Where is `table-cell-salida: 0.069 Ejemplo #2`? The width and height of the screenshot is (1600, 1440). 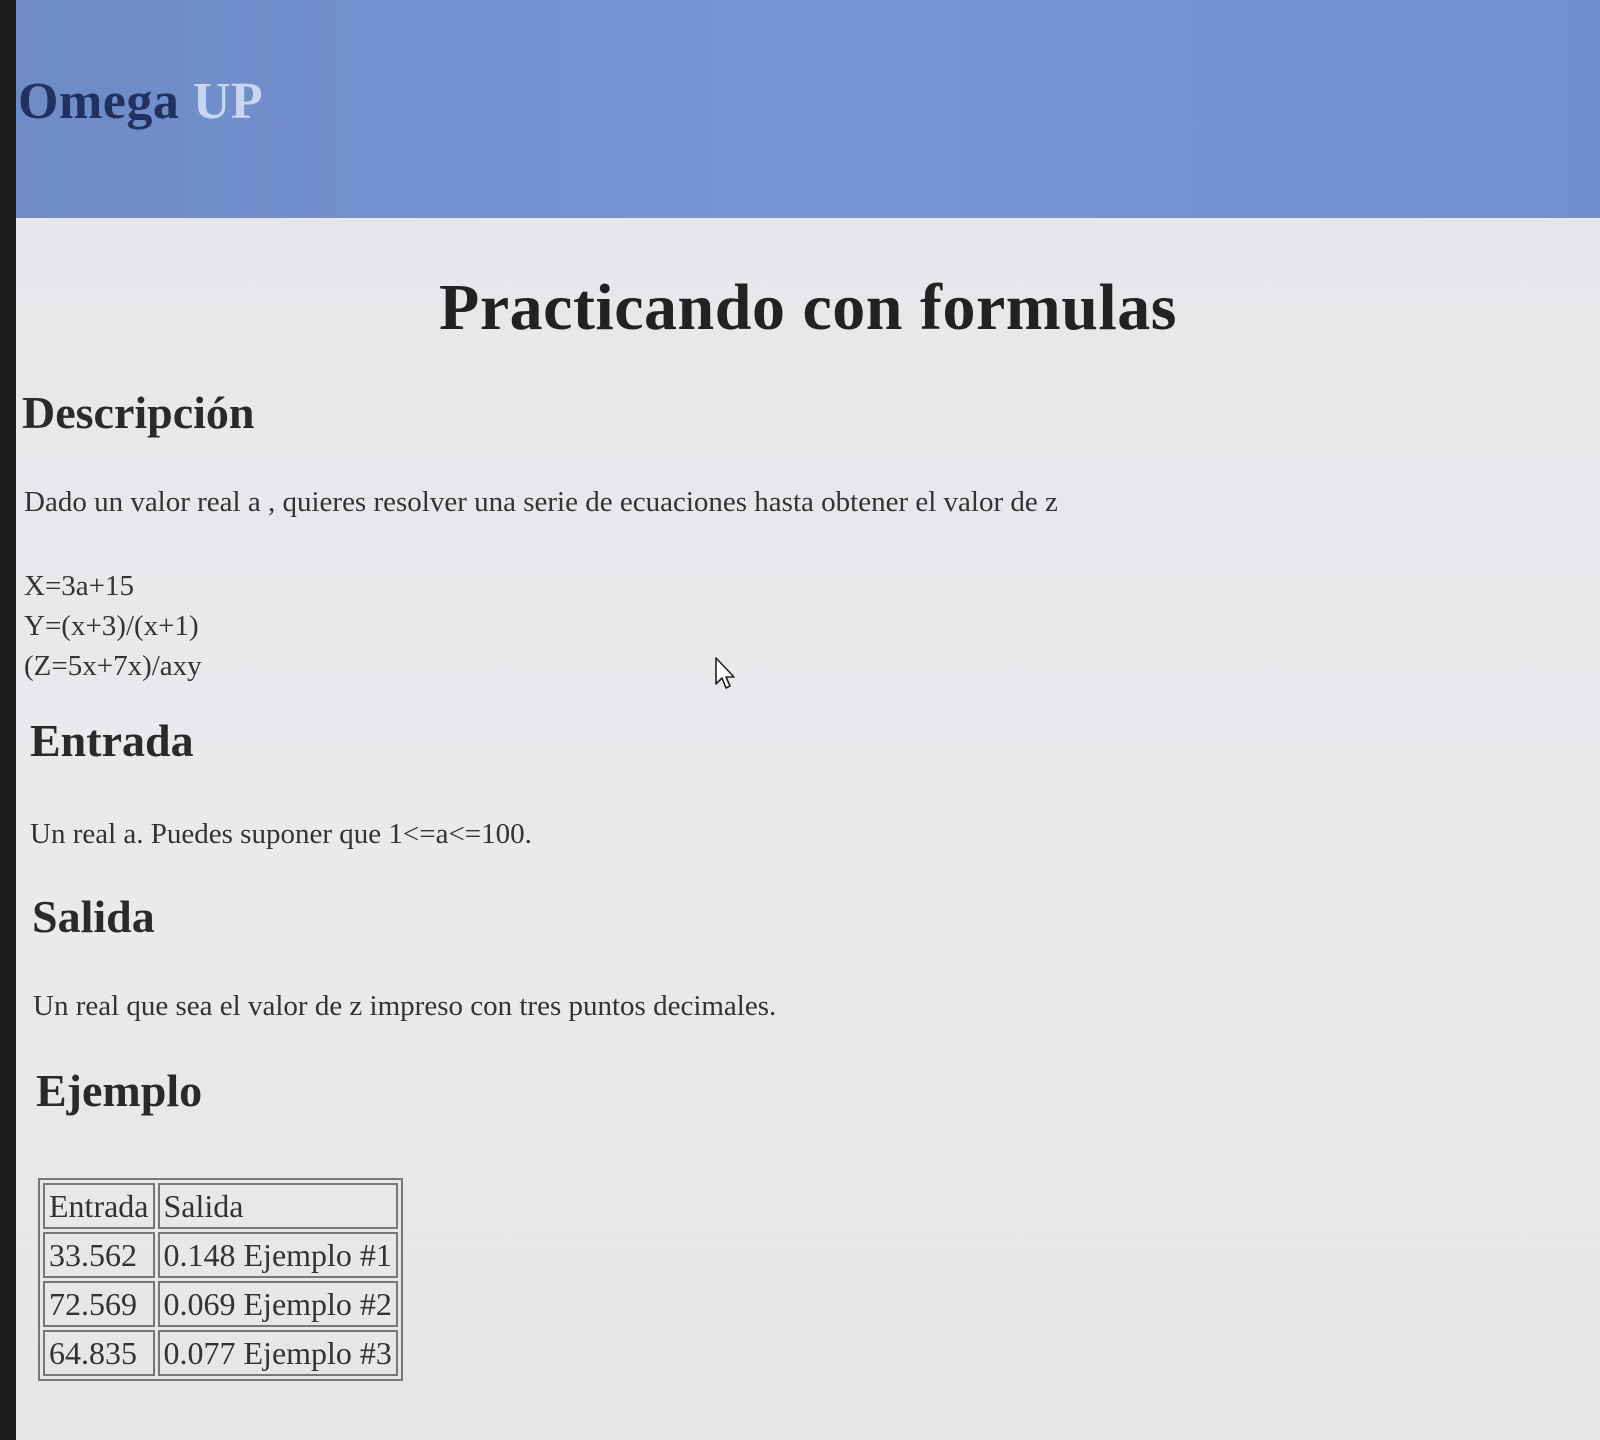
table-cell-salida: 0.069 Ejemplo #2 is located at coordinates (277, 1304).